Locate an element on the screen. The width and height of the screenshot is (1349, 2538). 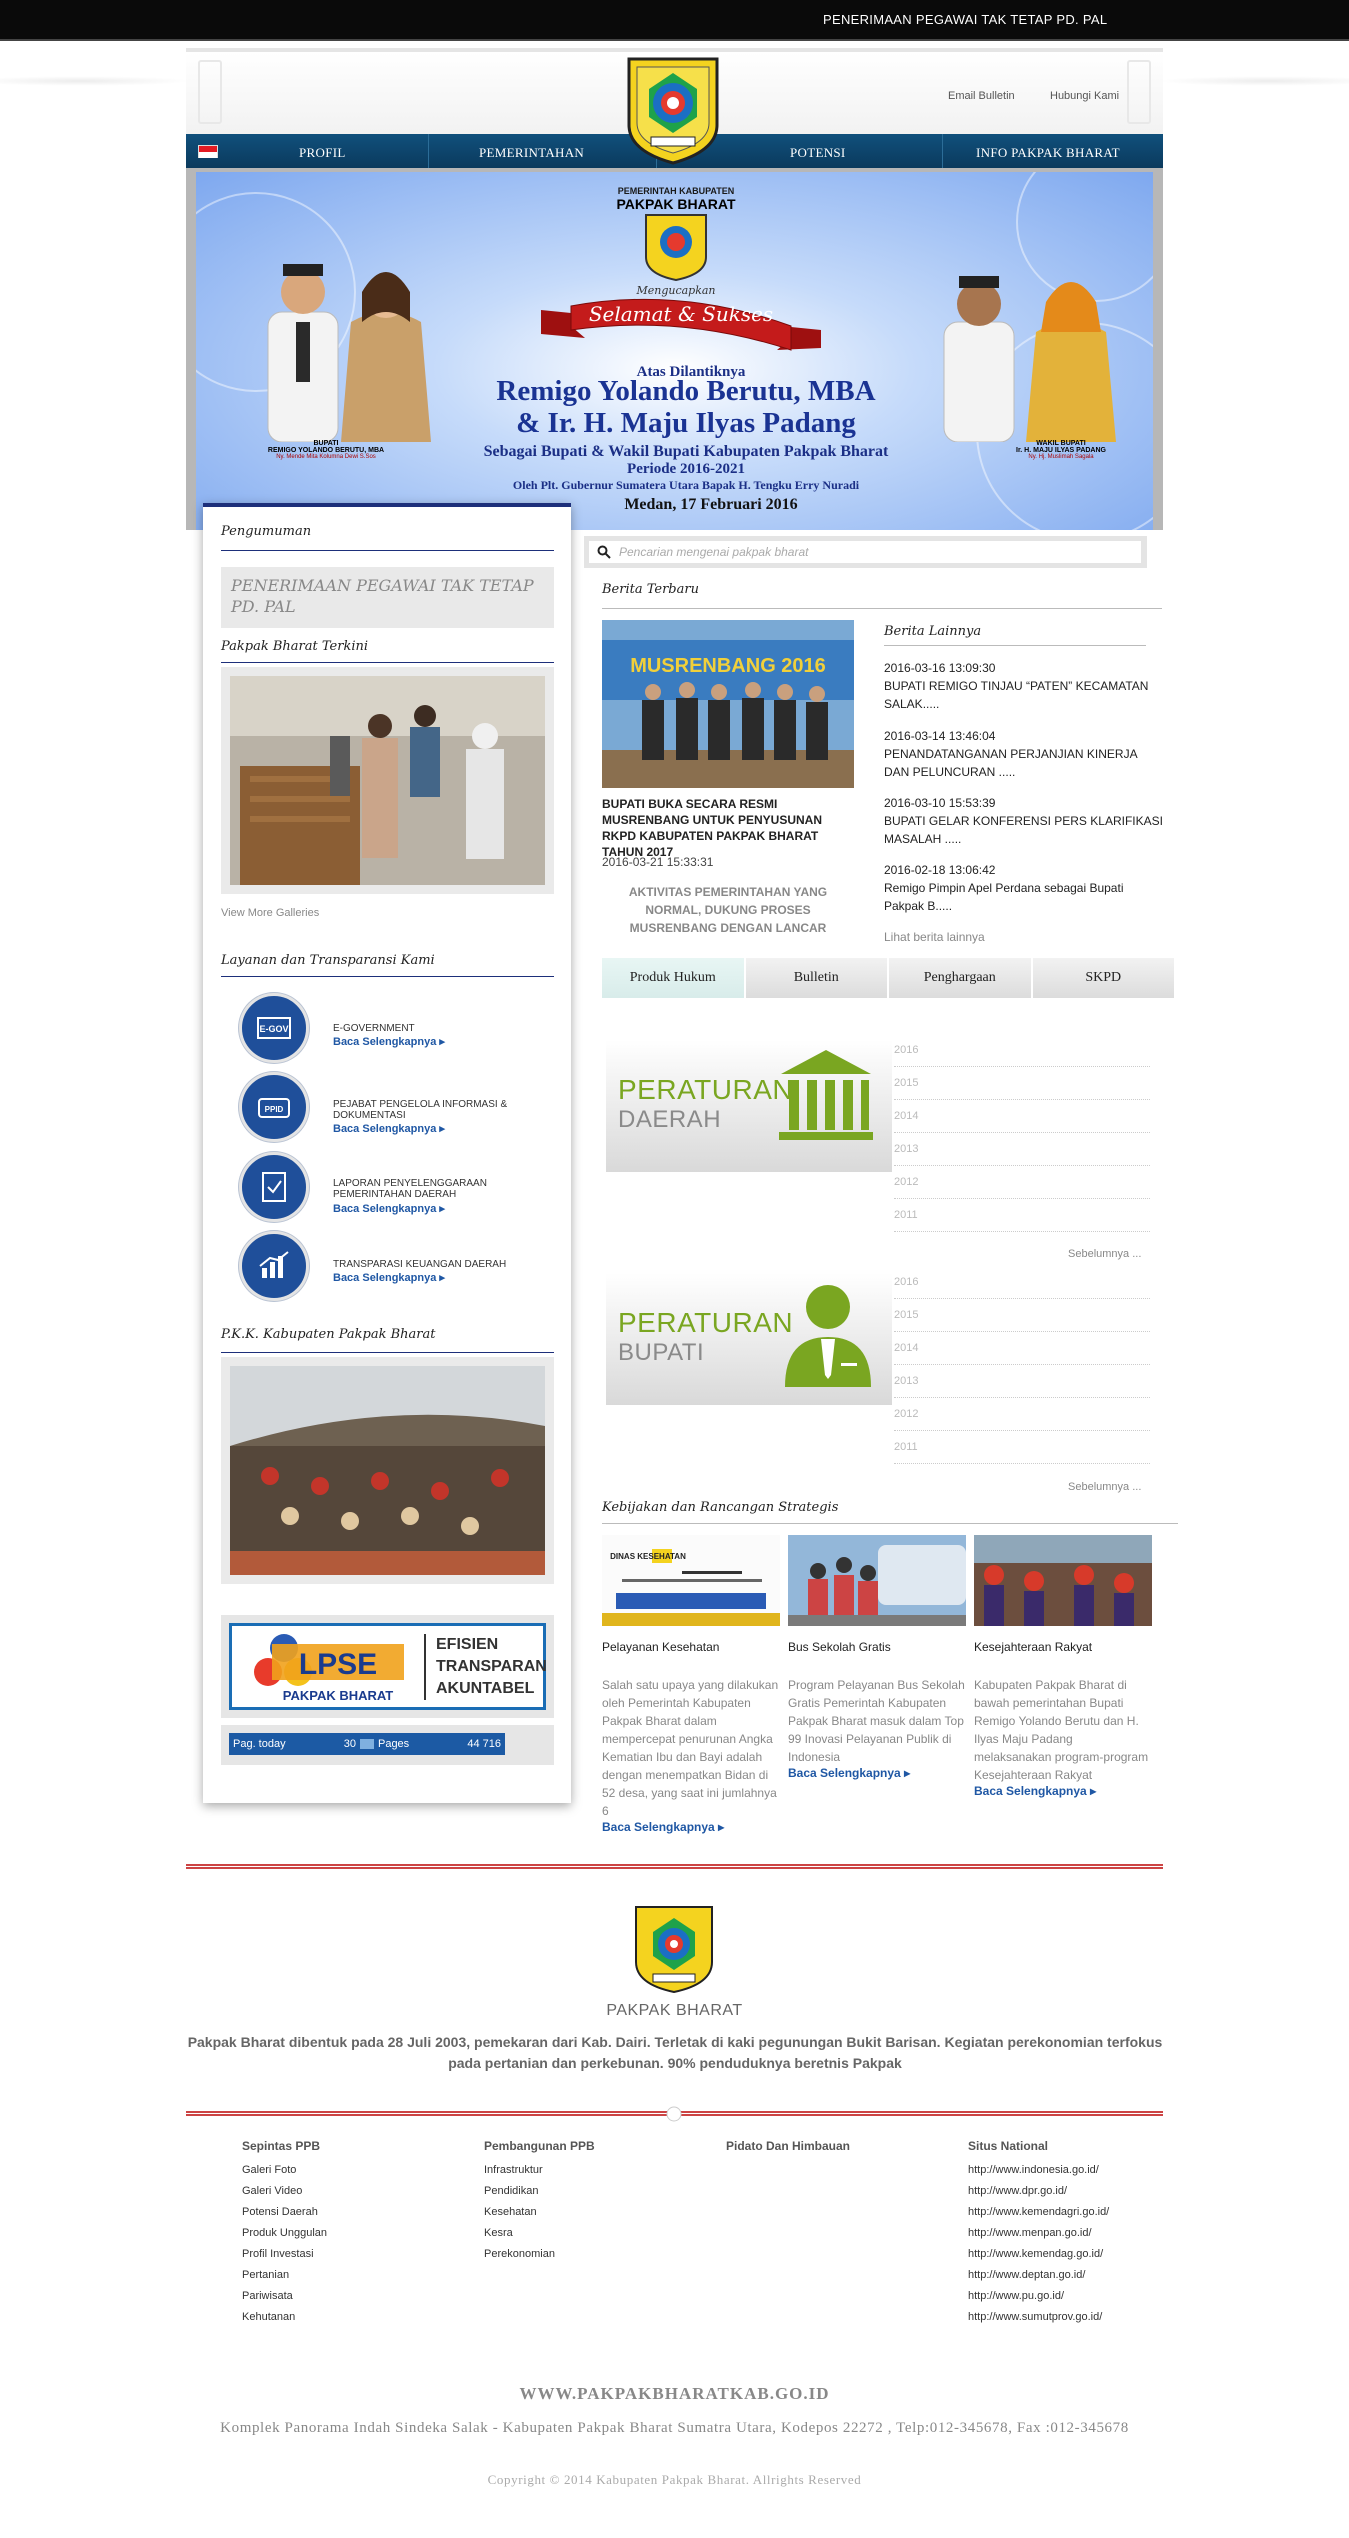
contact-link: Hubungi Kami is located at coordinates (1084, 96).